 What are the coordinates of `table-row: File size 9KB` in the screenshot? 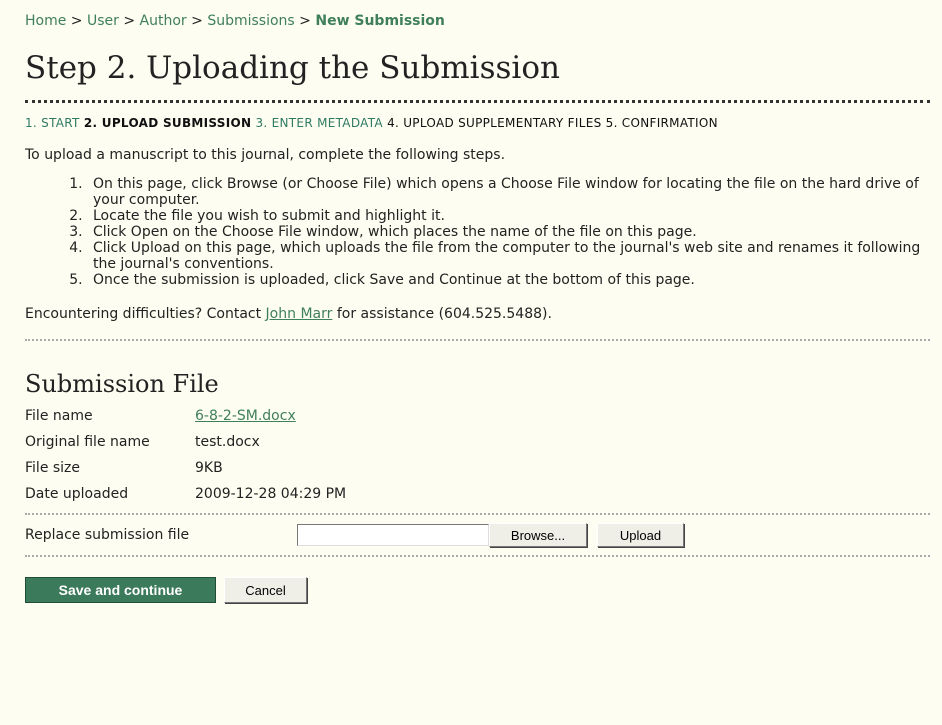 It's located at (185, 468).